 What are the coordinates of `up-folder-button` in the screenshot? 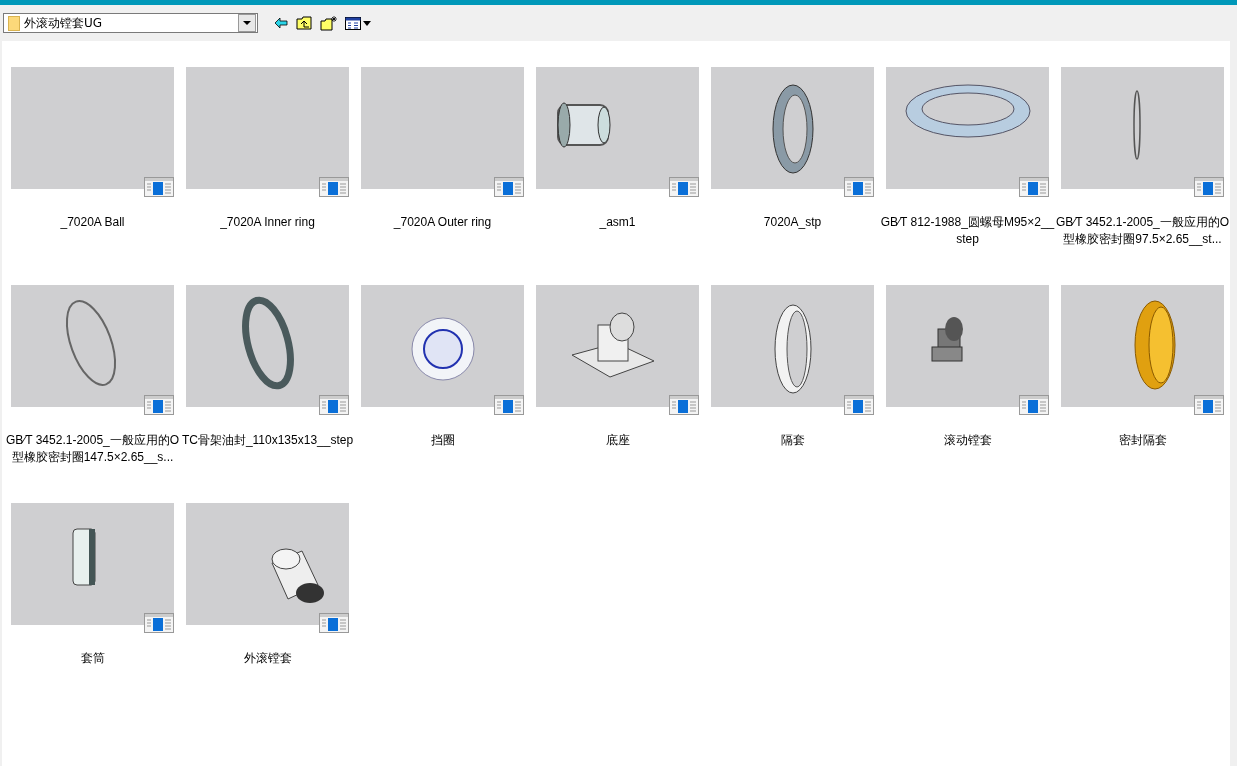 It's located at (304, 23).